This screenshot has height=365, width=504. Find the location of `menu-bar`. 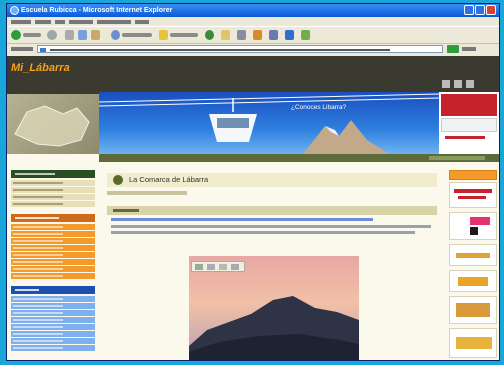

menu-bar is located at coordinates (253, 21).